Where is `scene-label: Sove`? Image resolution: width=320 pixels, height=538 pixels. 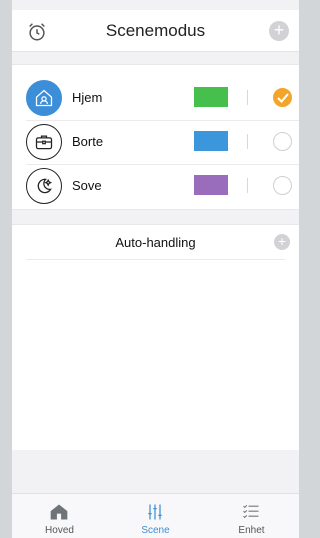
scene-label: Sove is located at coordinates (87, 185).